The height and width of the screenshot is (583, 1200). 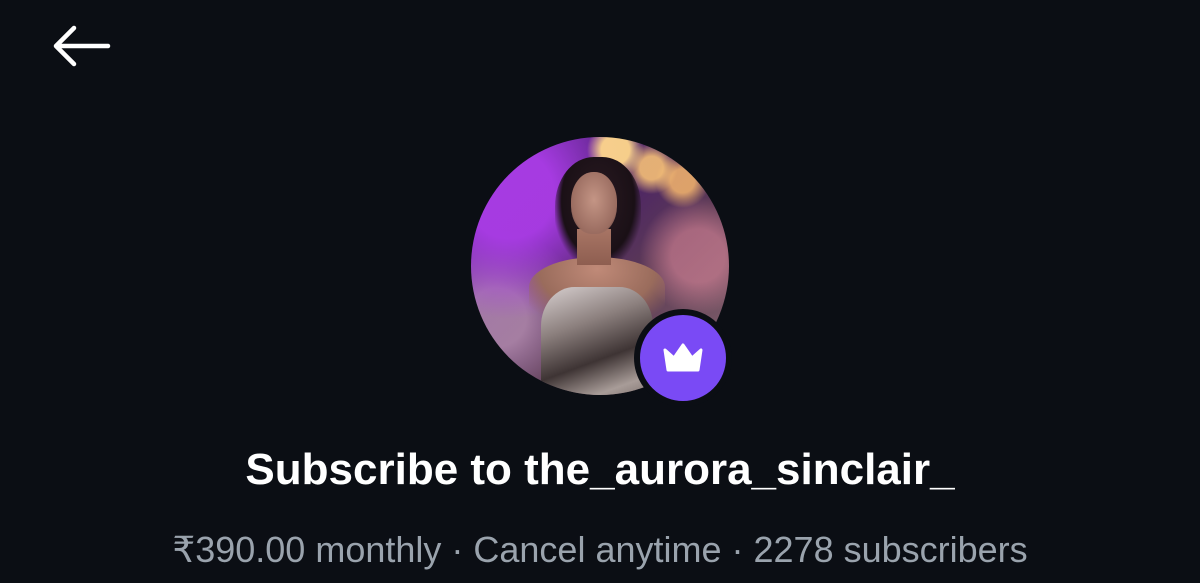 I want to click on page-title: Subscribe to the_aurora_sinclair_, so click(x=600, y=469).